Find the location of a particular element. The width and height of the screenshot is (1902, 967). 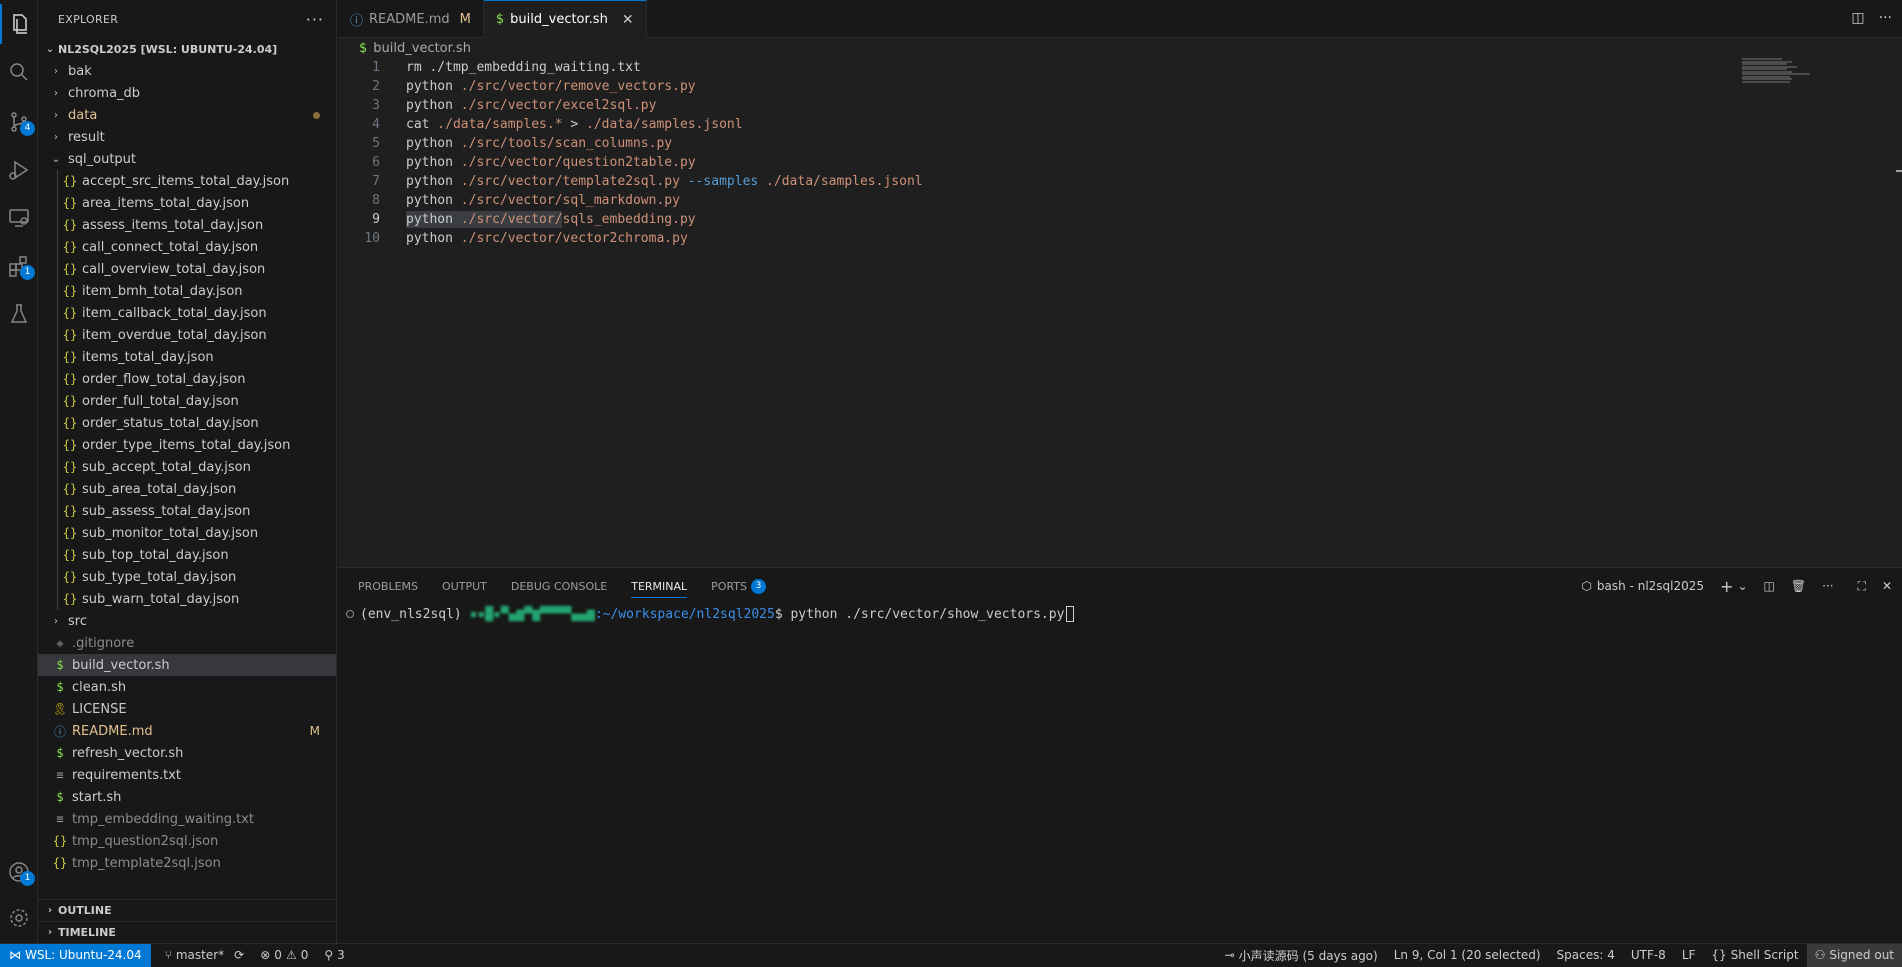

file-item: {} call_connect_total_day.json is located at coordinates (187, 247).